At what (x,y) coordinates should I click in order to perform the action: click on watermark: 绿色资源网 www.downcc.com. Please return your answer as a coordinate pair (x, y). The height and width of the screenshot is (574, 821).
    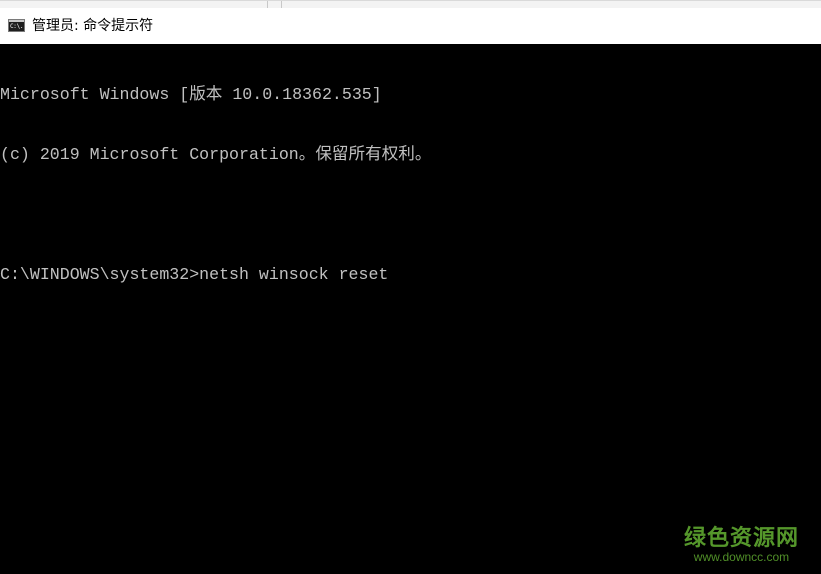
    Looking at the image, I should click on (741, 545).